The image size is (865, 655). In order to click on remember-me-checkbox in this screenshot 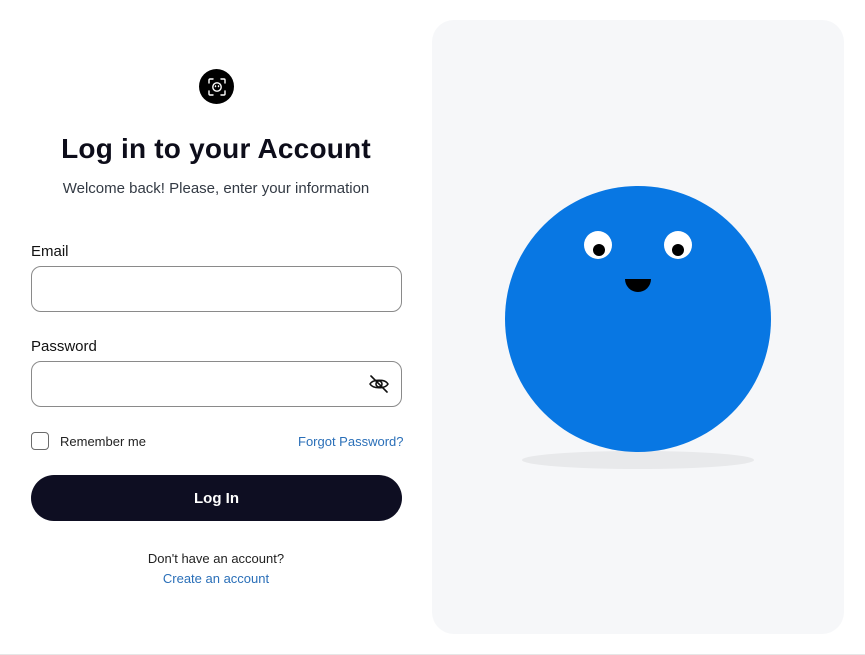, I will do `click(40, 441)`.